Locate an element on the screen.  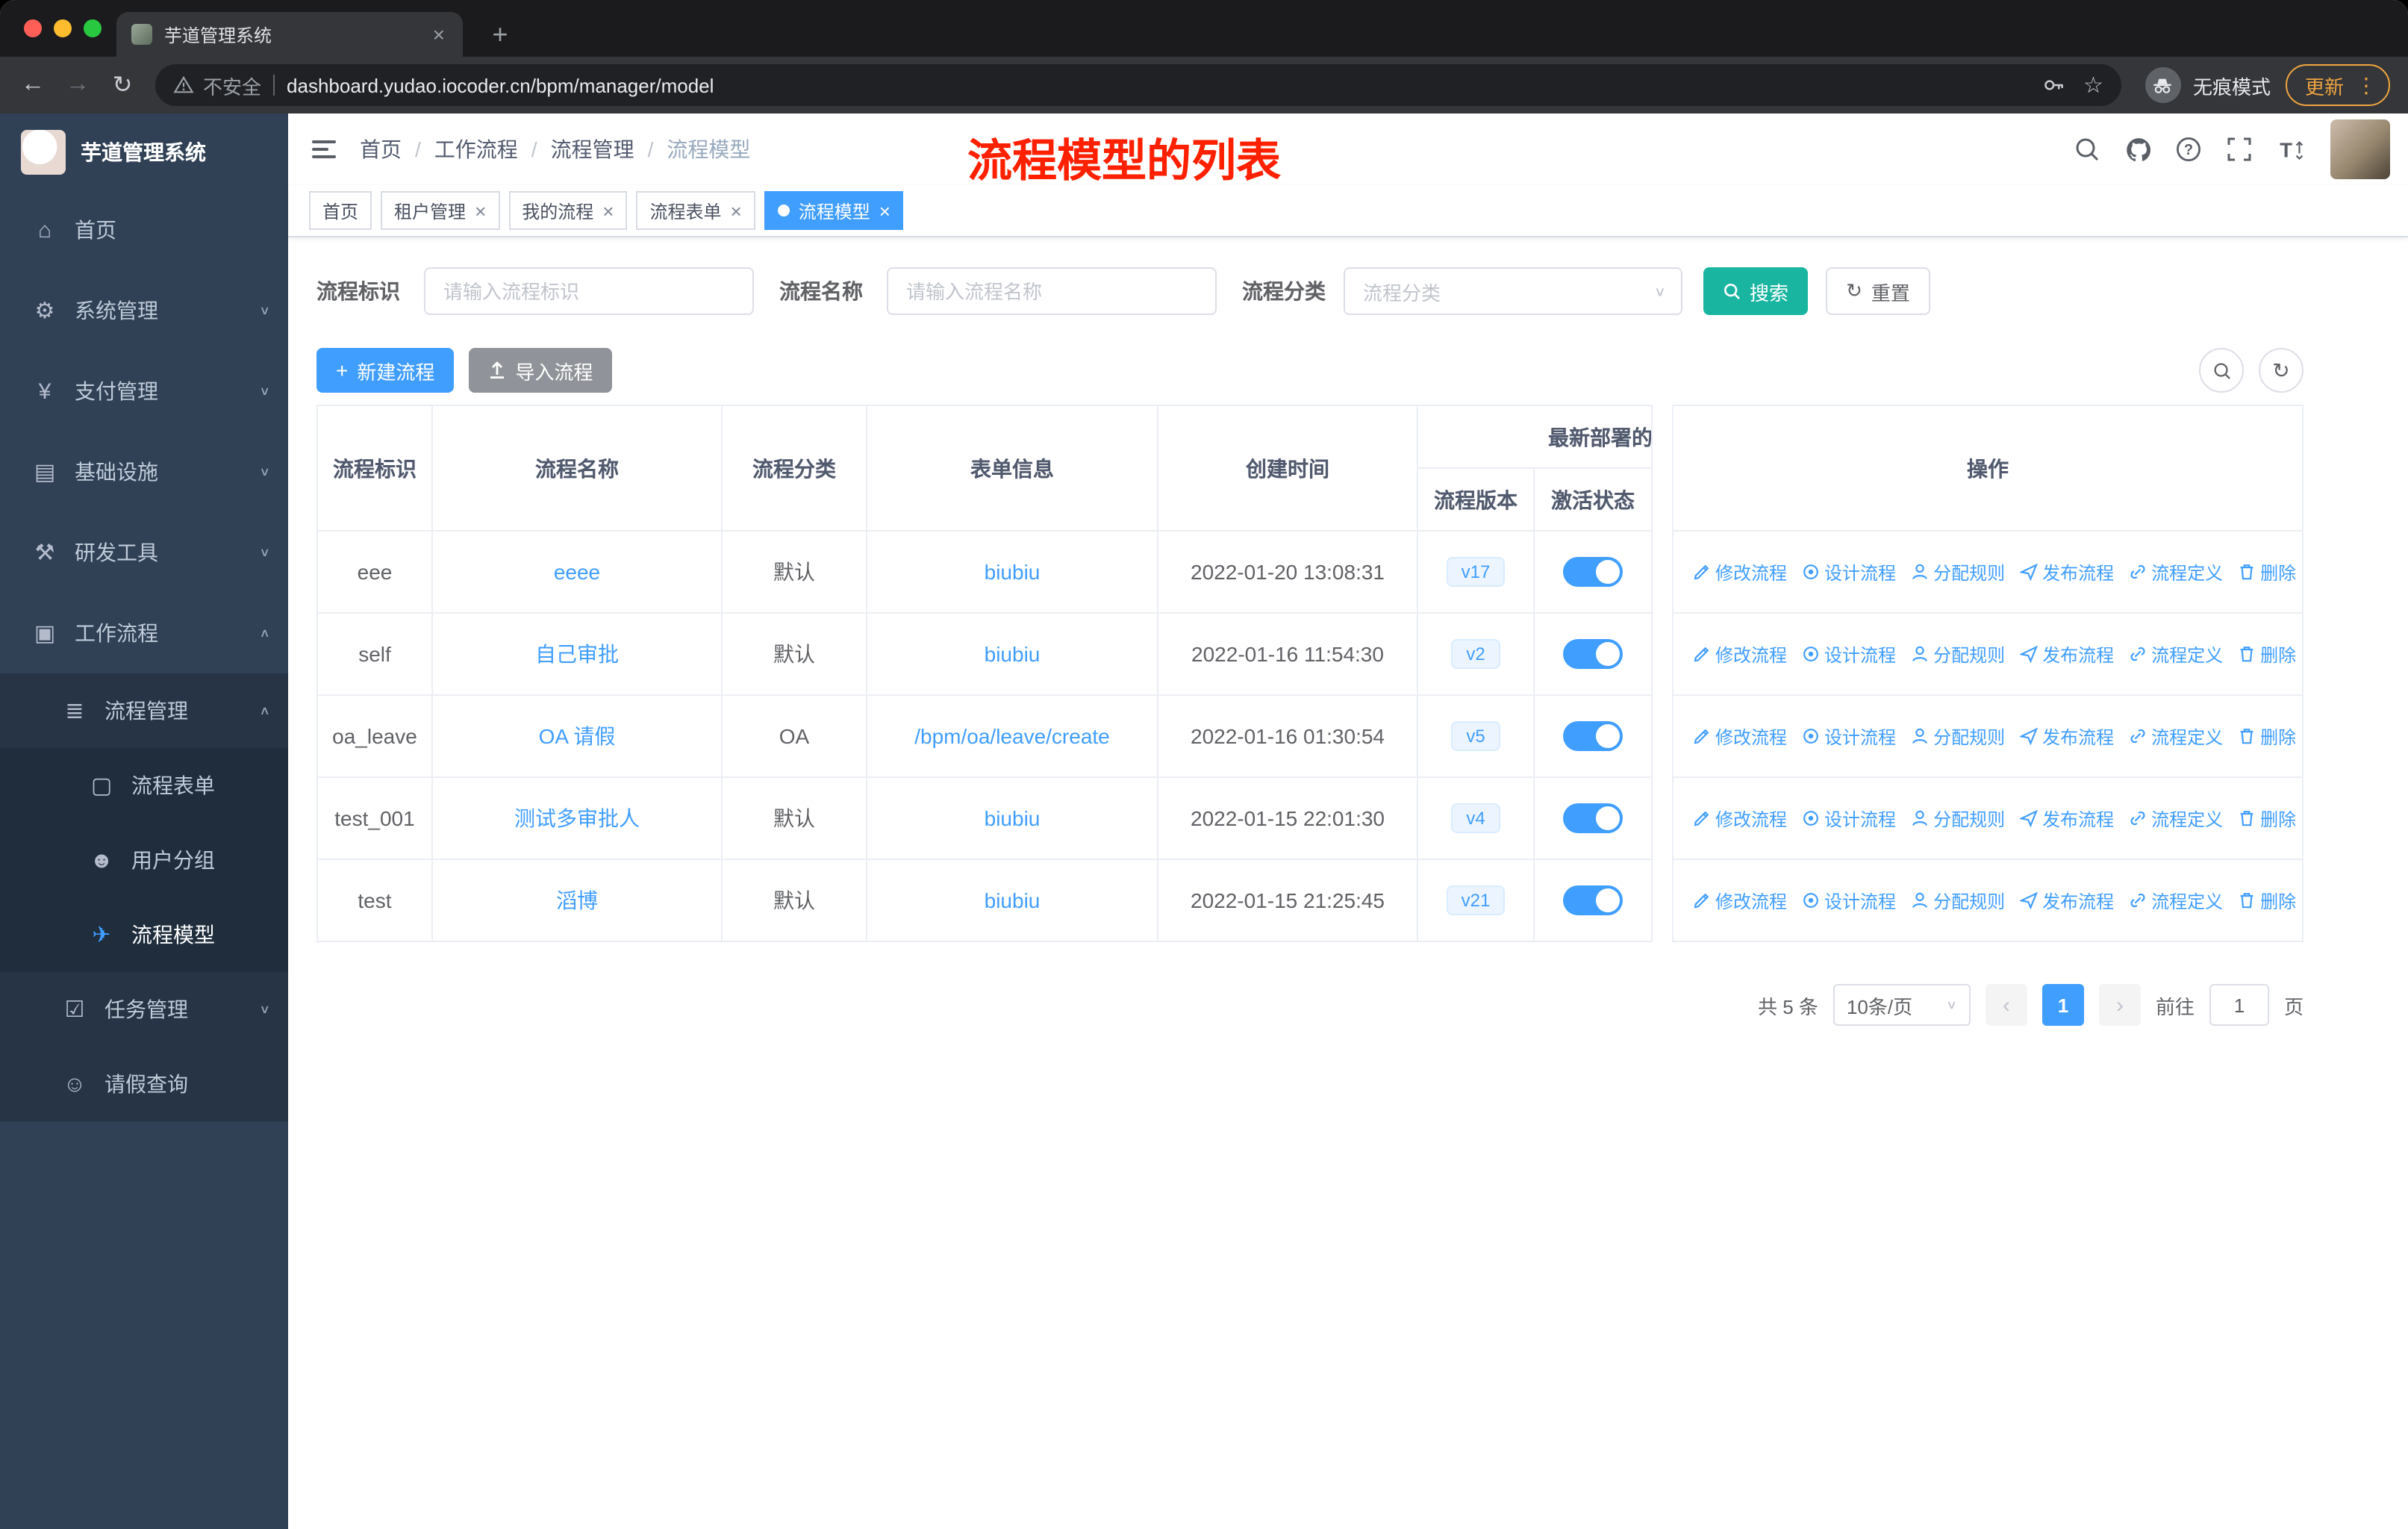
goto-page-input is located at coordinates (2239, 1005).